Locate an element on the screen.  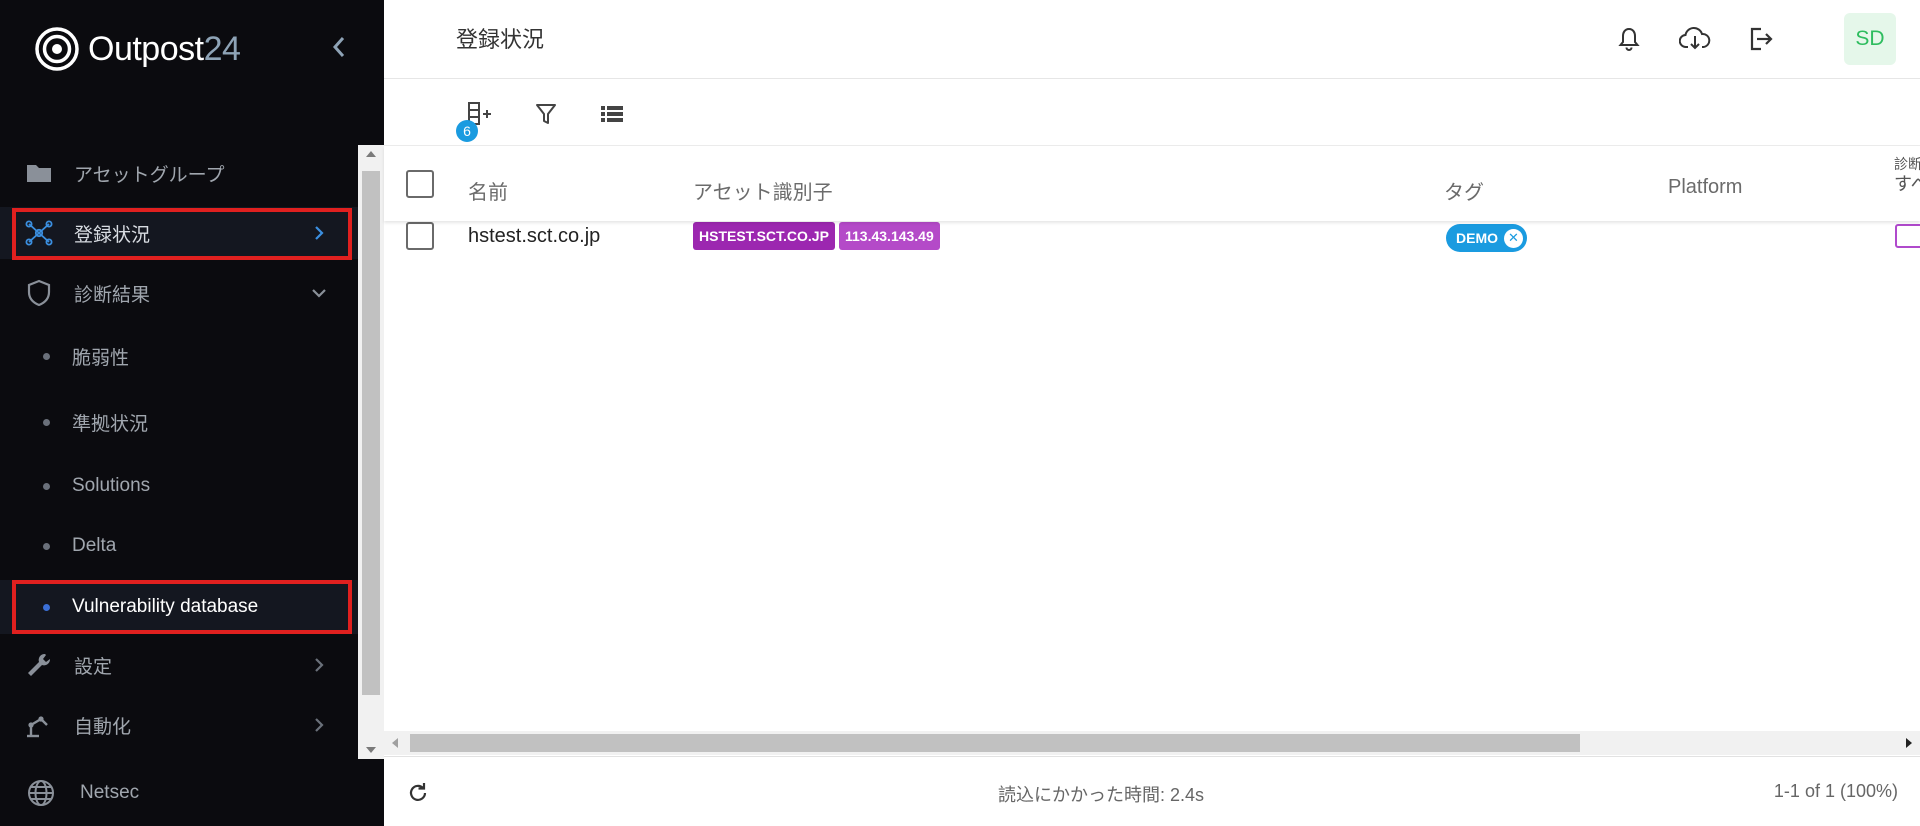
filter-button is located at coordinates (546, 114).